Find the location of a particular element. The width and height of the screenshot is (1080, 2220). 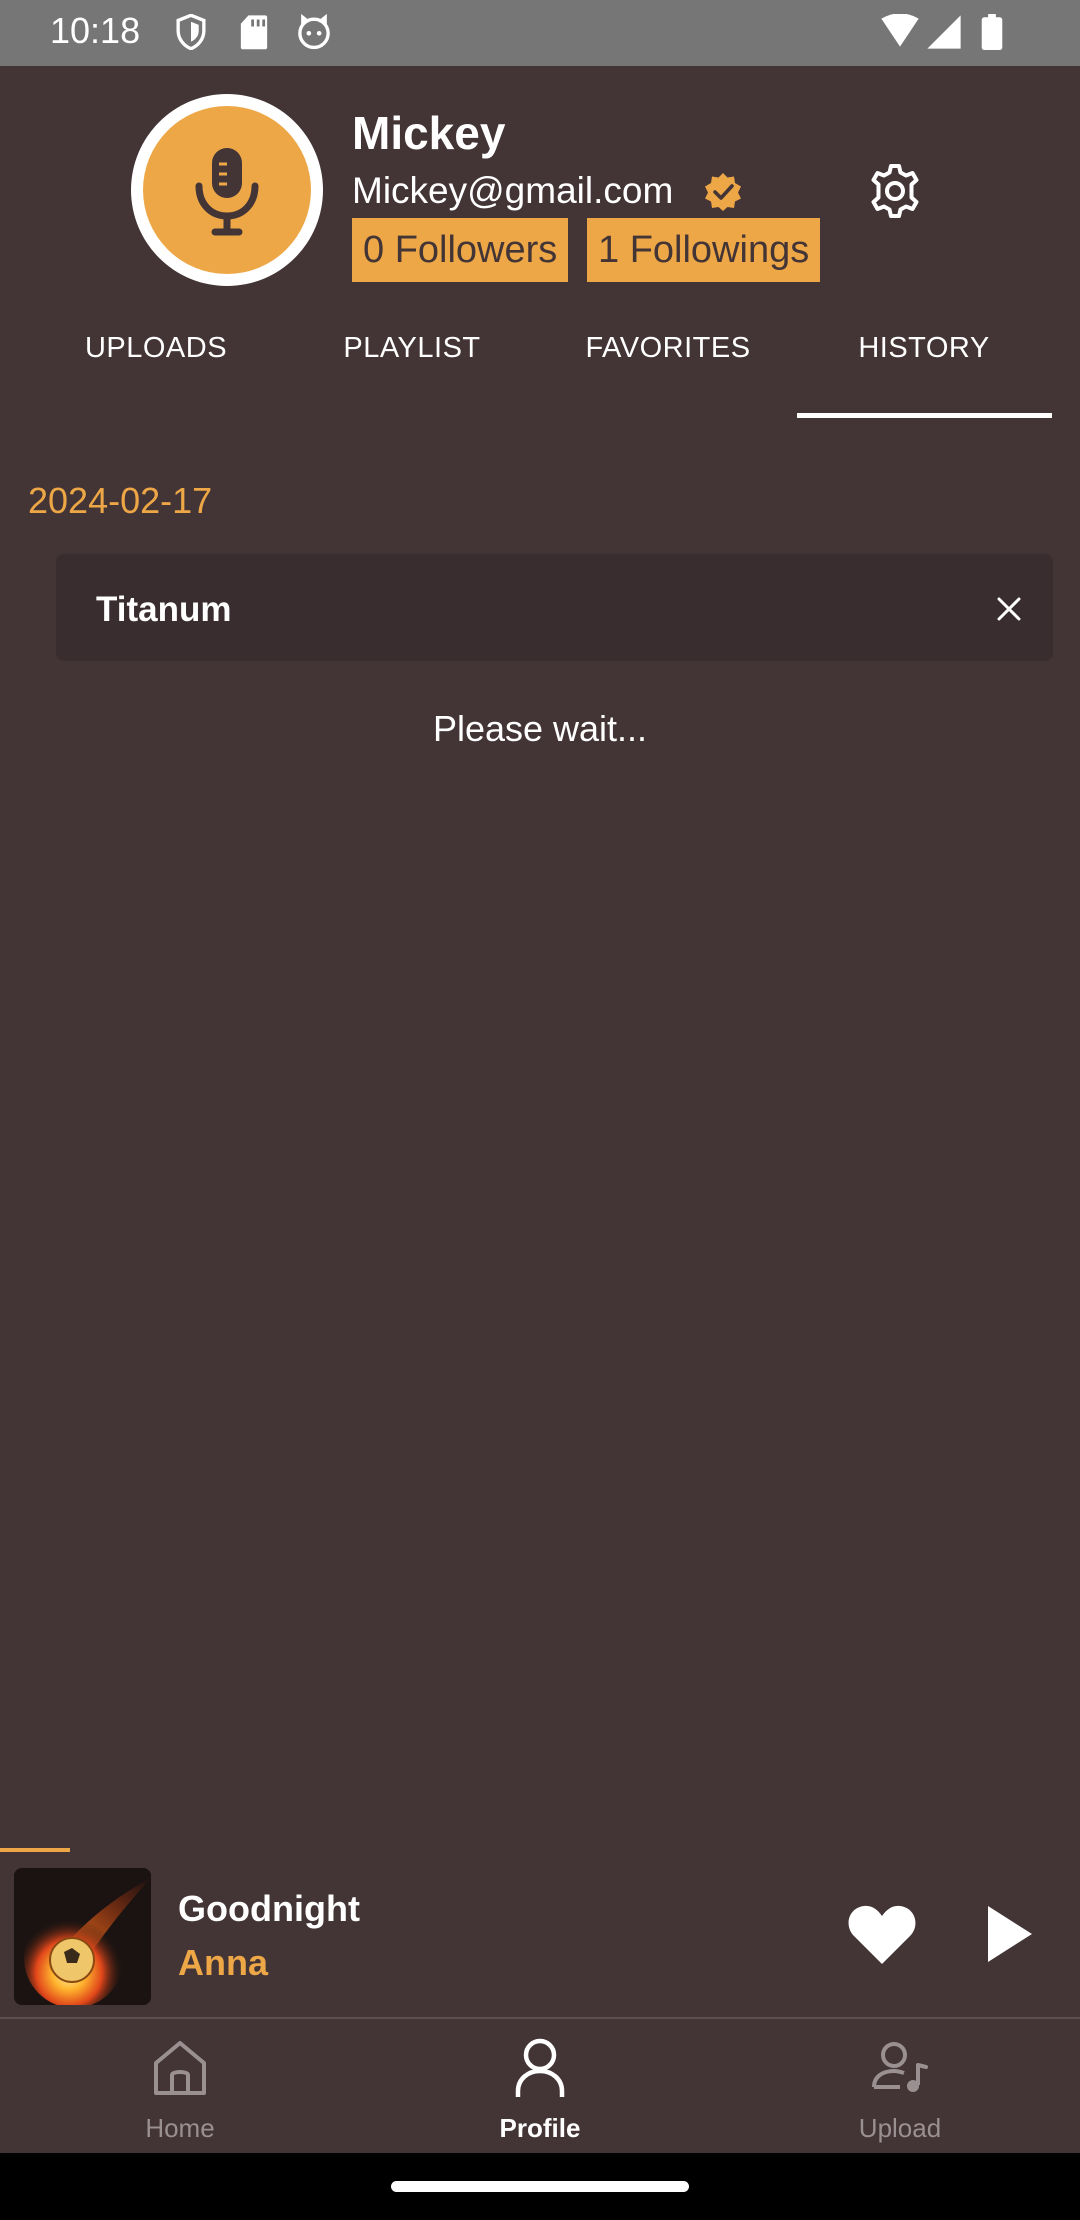

history-item-title: Titanum is located at coordinates (164, 609).